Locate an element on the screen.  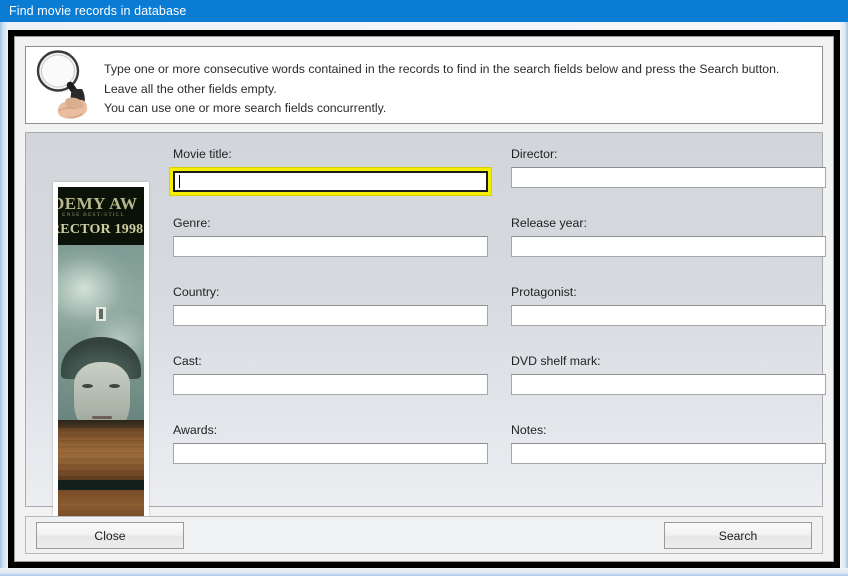
field-genre: Genre: is located at coordinates (330, 236).